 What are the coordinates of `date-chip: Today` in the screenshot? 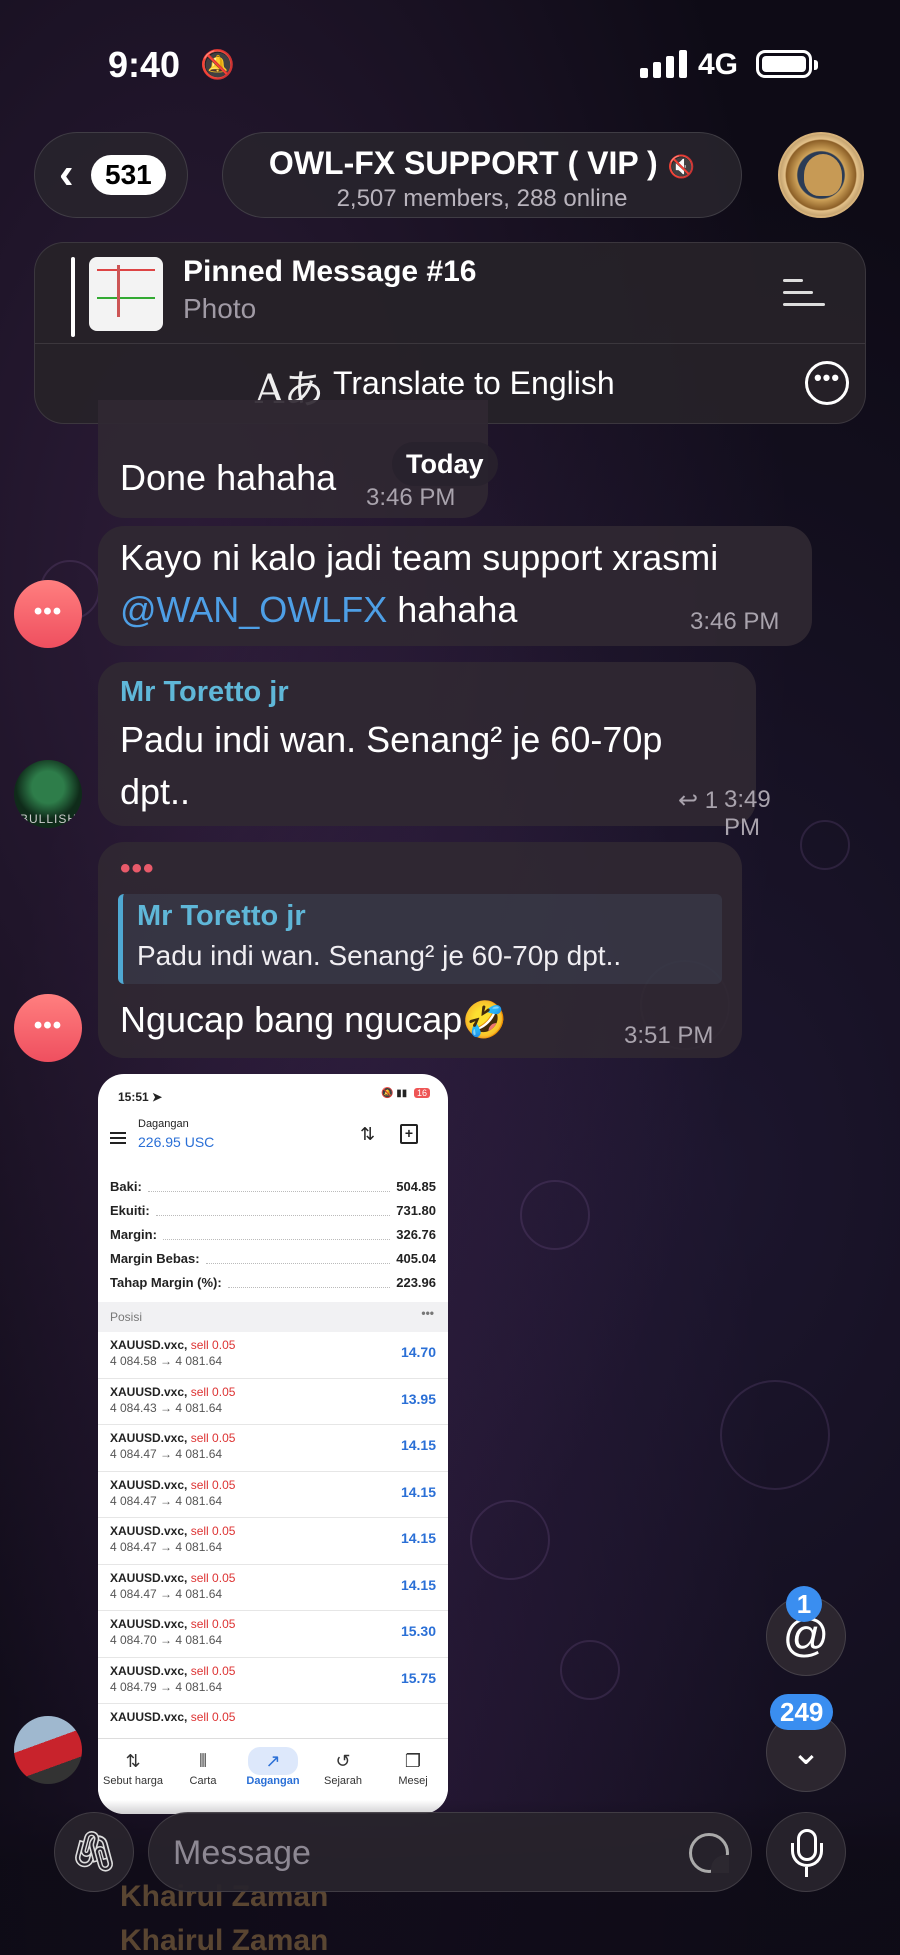 It's located at (445, 464).